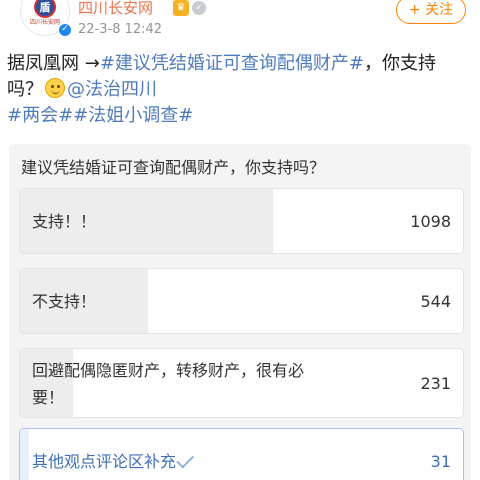  I want to click on post-line-2: 吗？ @法治四川, so click(242, 90).